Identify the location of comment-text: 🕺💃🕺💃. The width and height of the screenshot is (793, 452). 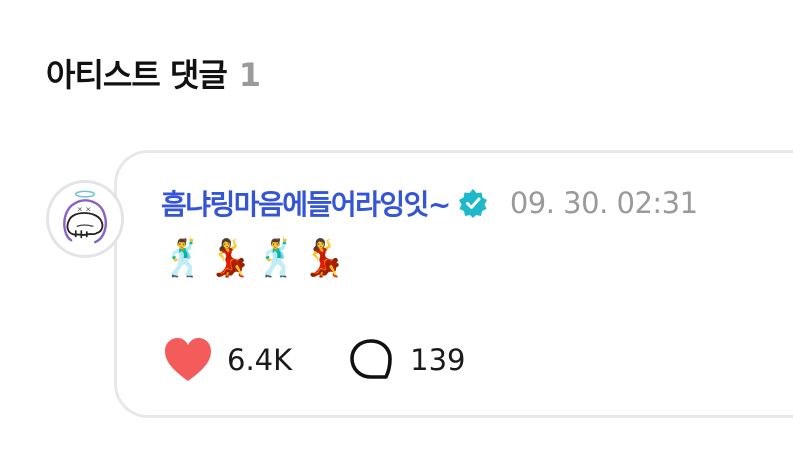
(255, 258).